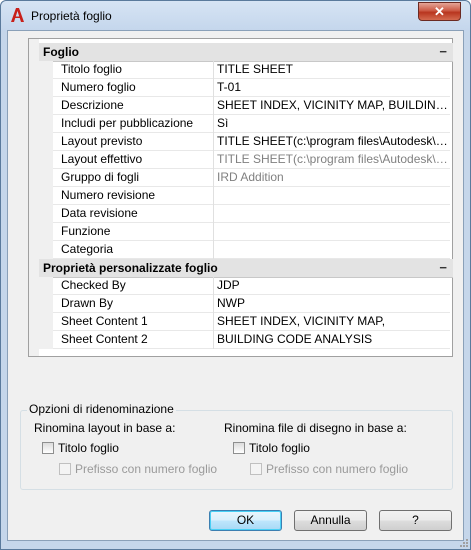 The height and width of the screenshot is (550, 471). I want to click on property-value: TITLE SHEET, so click(332, 70).